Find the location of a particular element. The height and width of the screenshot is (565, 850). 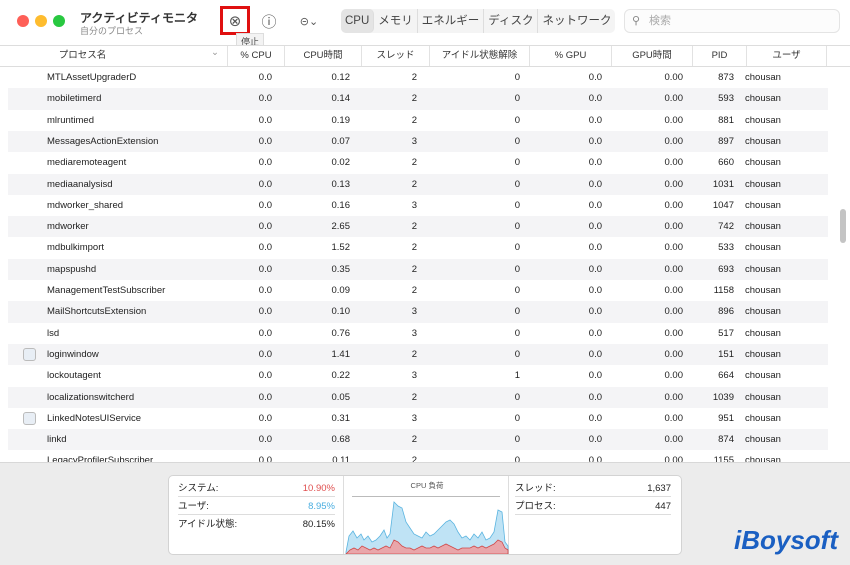

tab-1: メモリ is located at coordinates (396, 21).